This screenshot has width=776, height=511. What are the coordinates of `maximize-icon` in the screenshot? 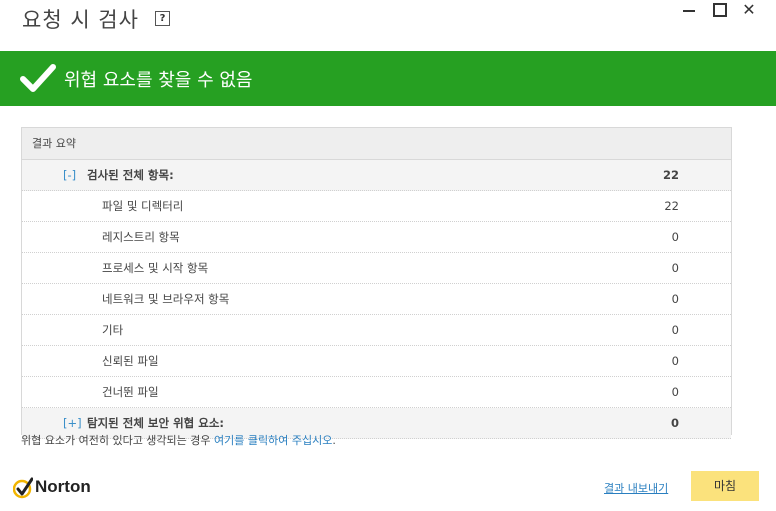 It's located at (720, 10).